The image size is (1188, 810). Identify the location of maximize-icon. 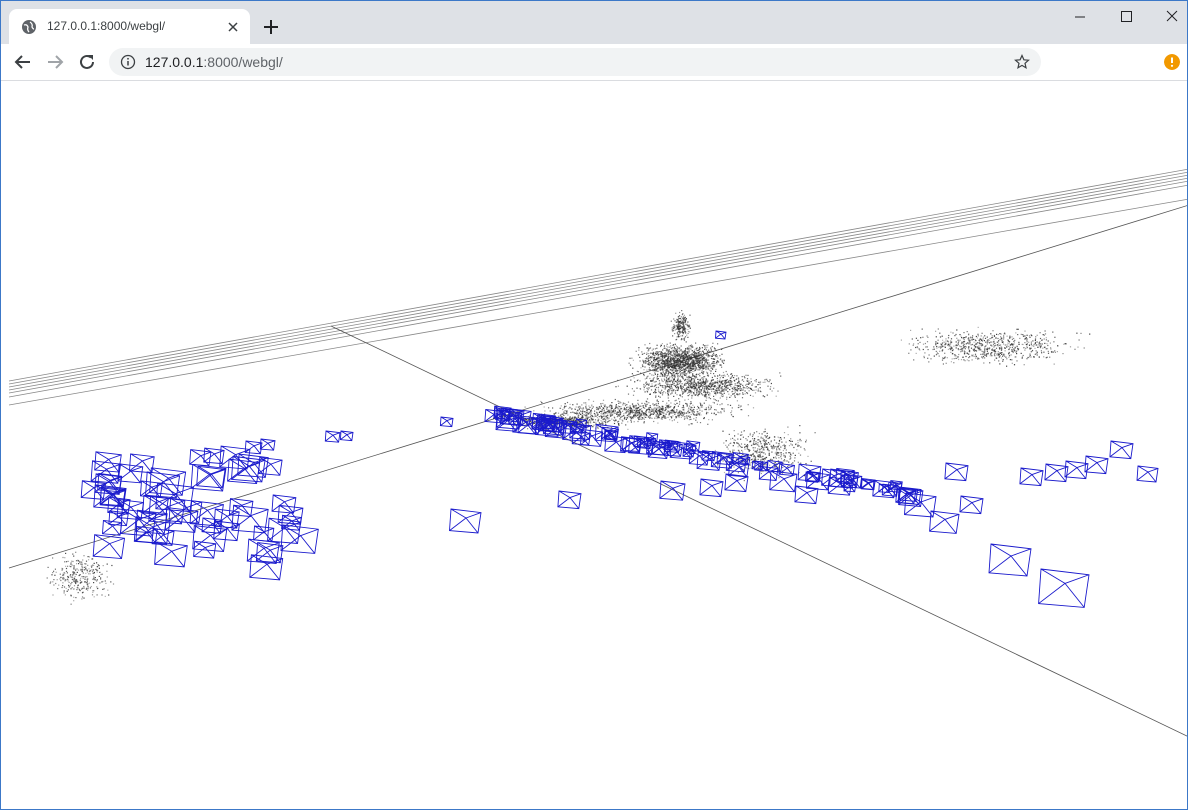
(1126, 17).